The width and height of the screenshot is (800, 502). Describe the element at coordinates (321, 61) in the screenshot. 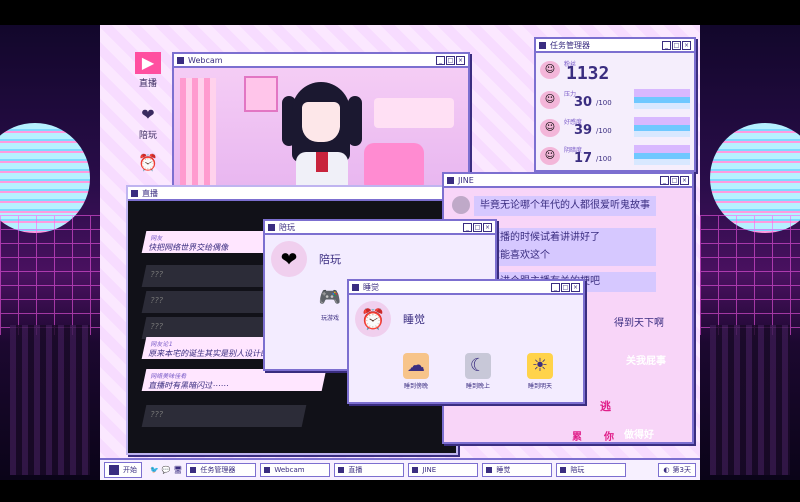

I see `title-bar: Webcam _ □ ×` at that location.